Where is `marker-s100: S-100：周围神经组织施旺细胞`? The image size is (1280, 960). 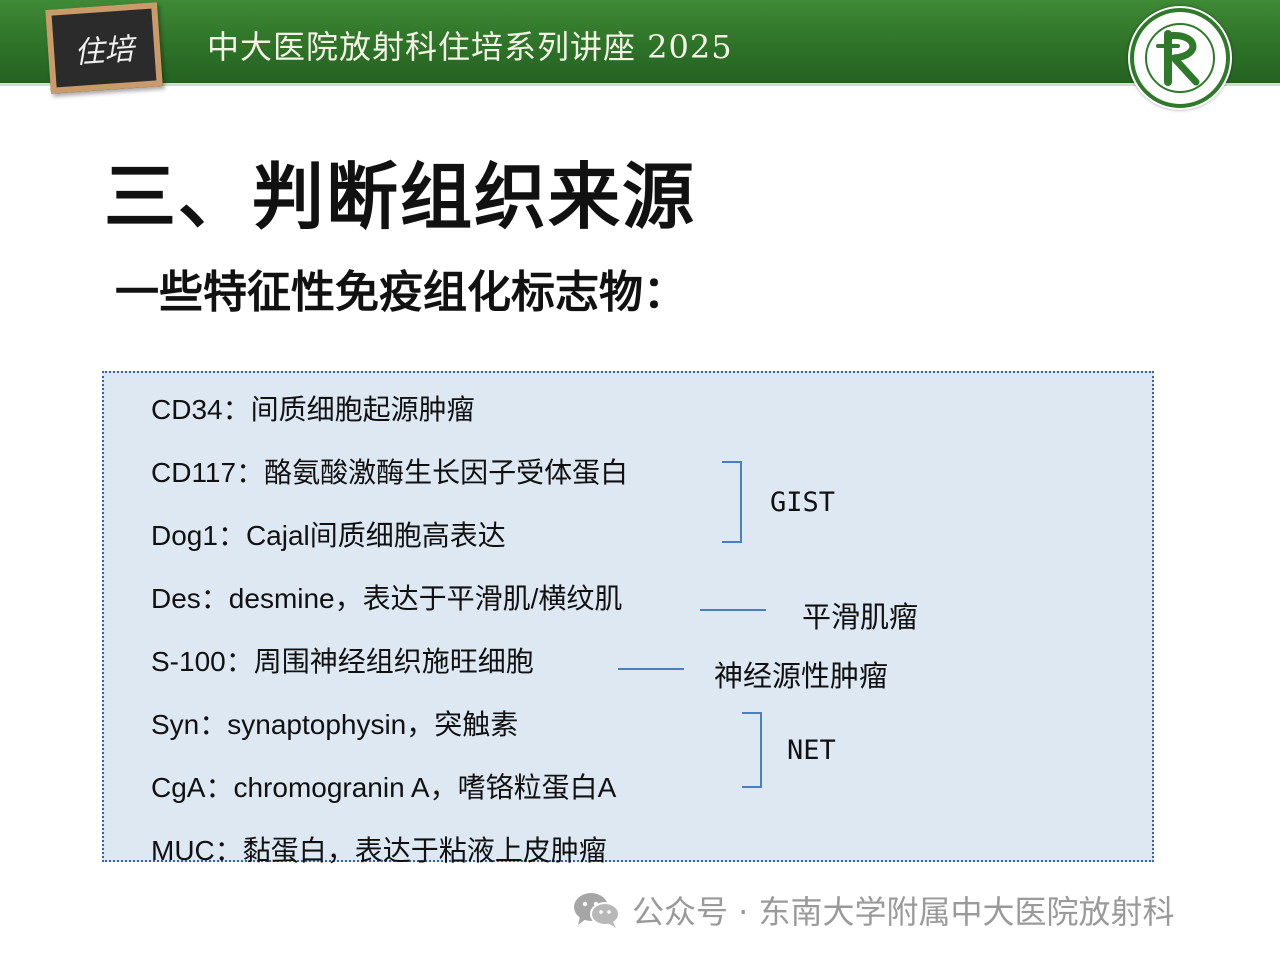
marker-s100: S-100：周围神经组织施旺细胞 is located at coordinates (342, 661).